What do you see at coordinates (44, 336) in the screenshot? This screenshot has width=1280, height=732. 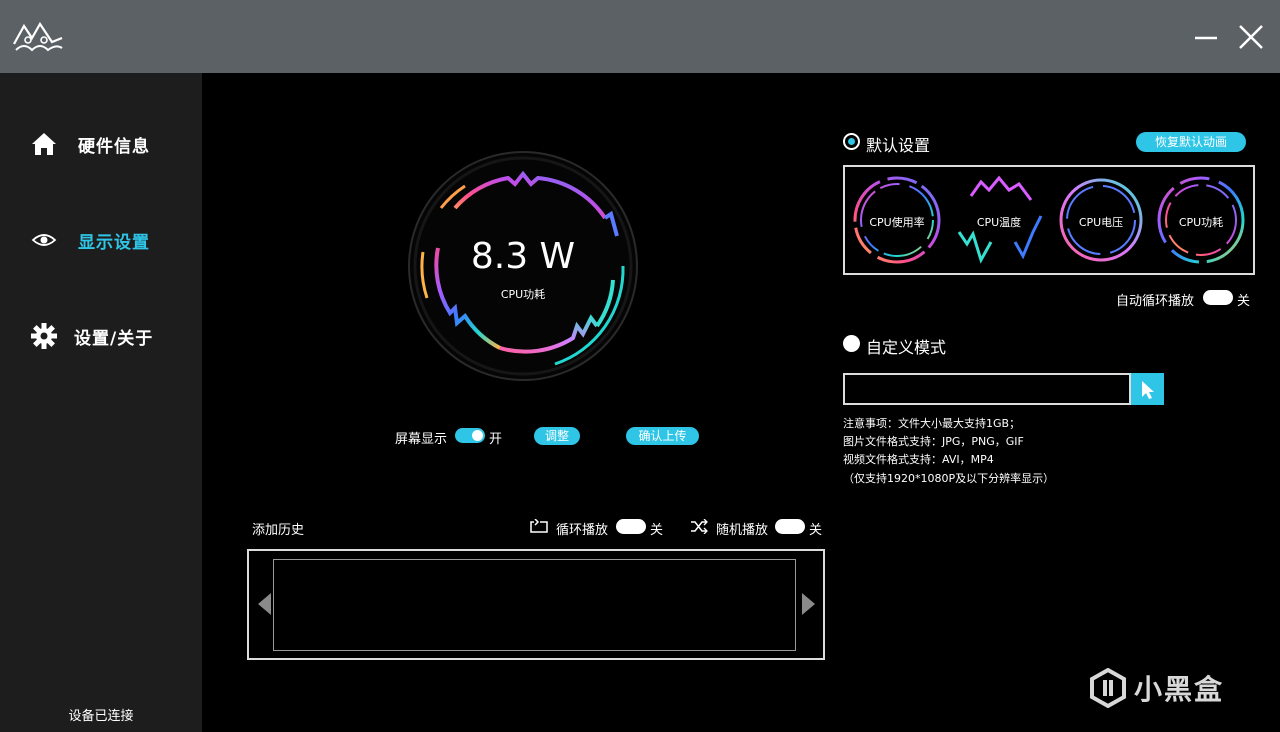 I see `gear-icon` at bounding box center [44, 336].